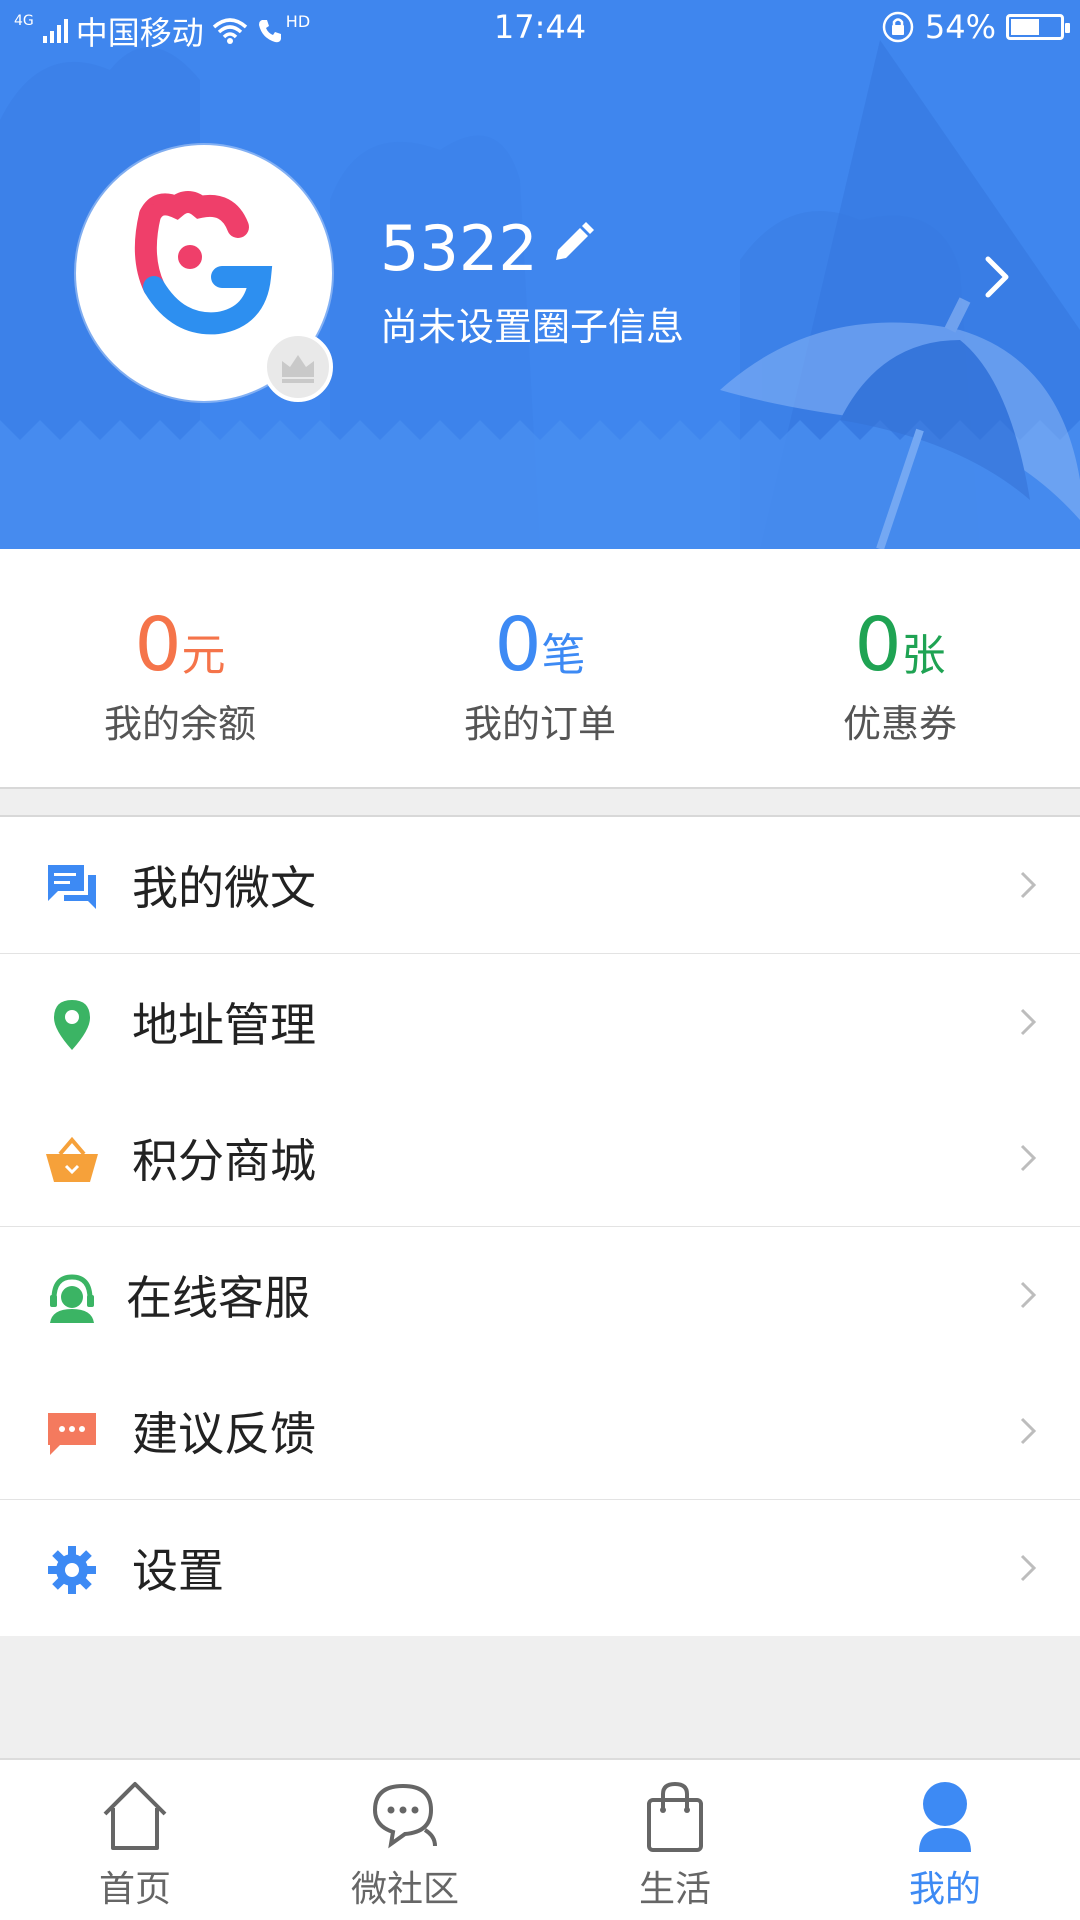 The height and width of the screenshot is (1920, 1080). Describe the element at coordinates (72, 1159) in the screenshot. I see `basket-icon` at that location.